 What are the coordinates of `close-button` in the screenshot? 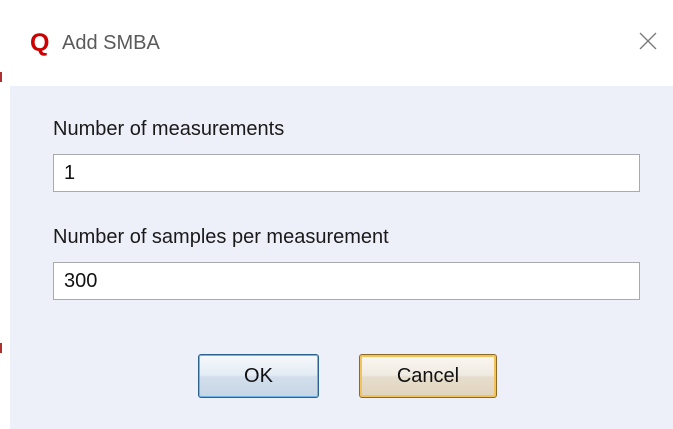 It's located at (648, 41).